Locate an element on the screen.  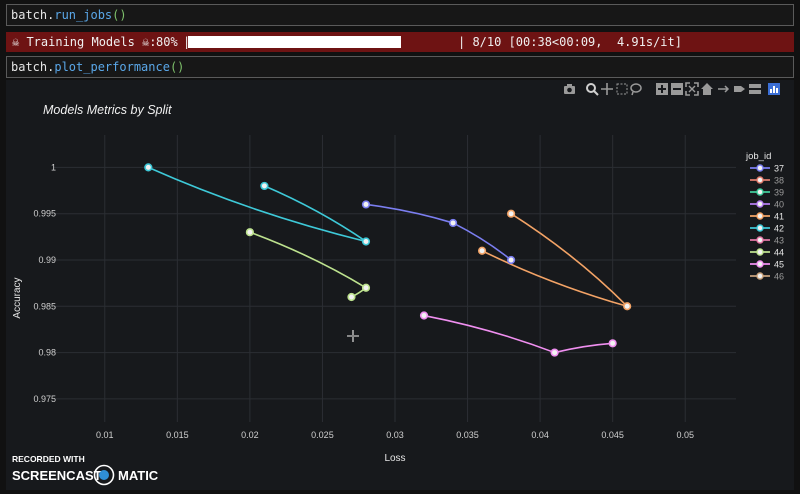
y-tick-label: 1 is located at coordinates (53, 167).